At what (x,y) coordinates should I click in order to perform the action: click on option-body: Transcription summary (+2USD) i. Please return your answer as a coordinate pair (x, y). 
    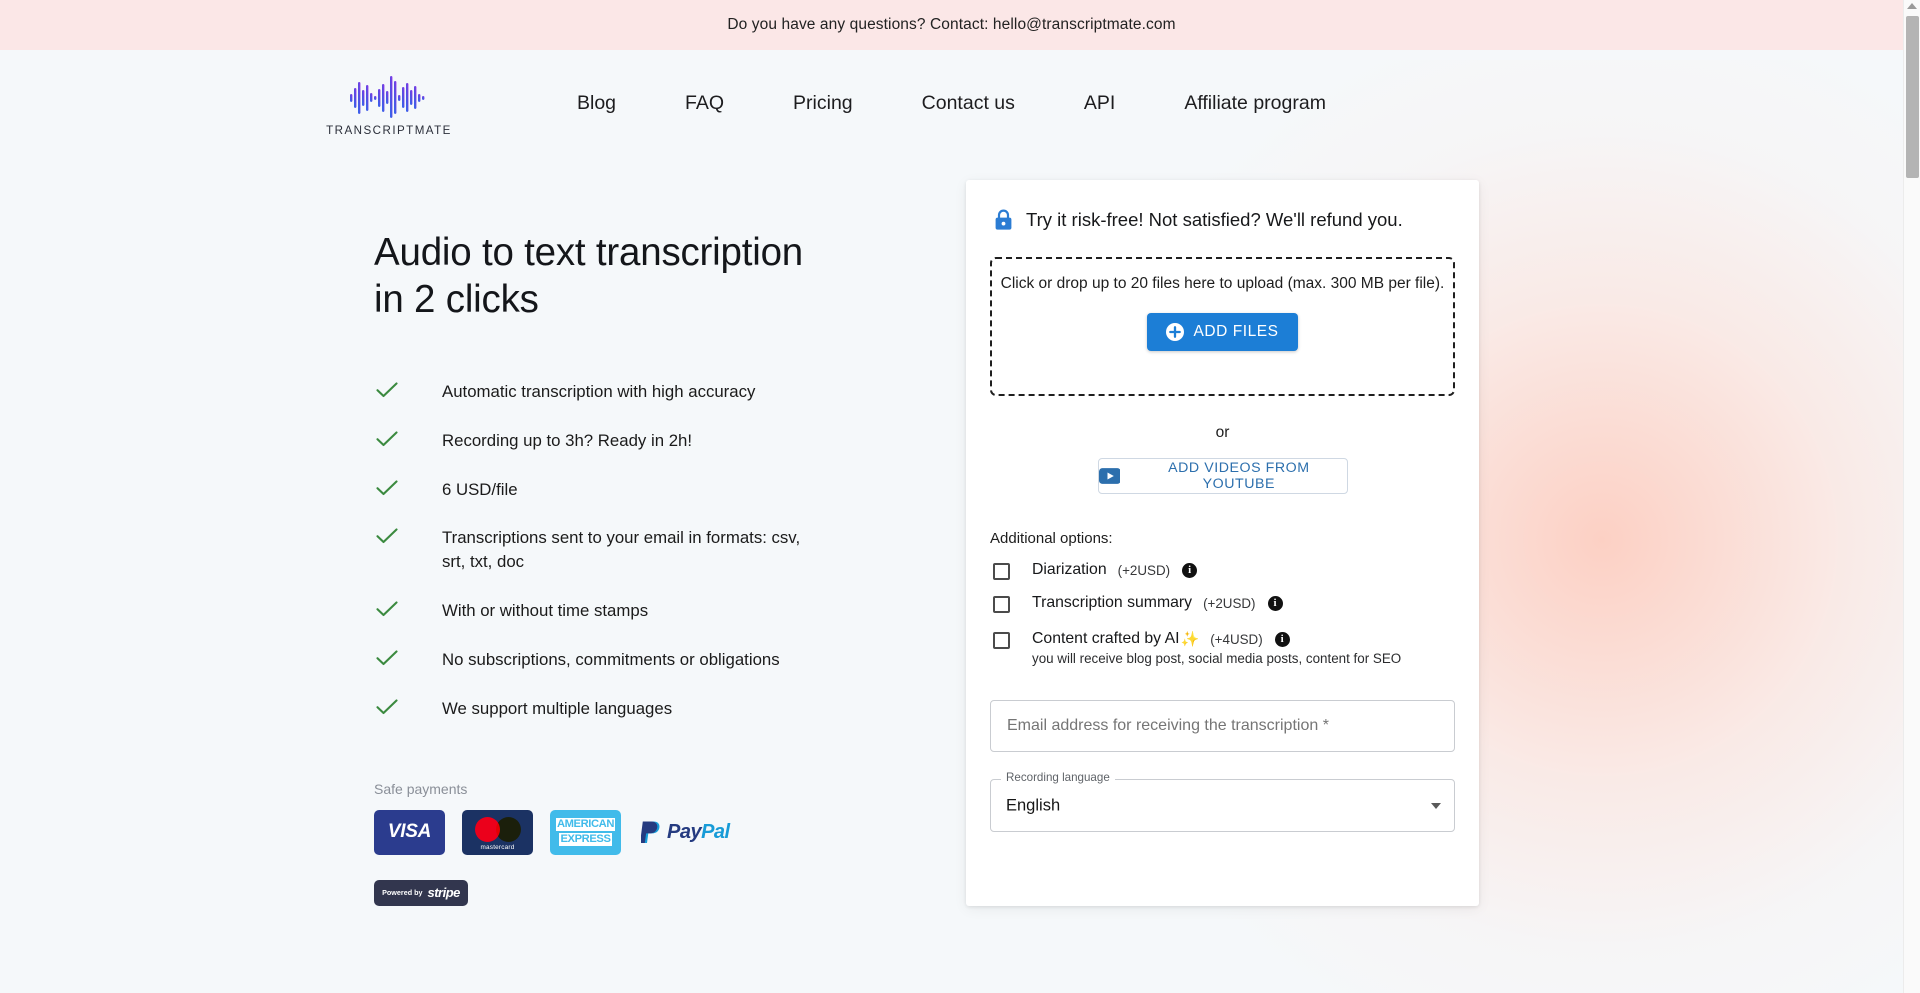
    Looking at the image, I should click on (1157, 603).